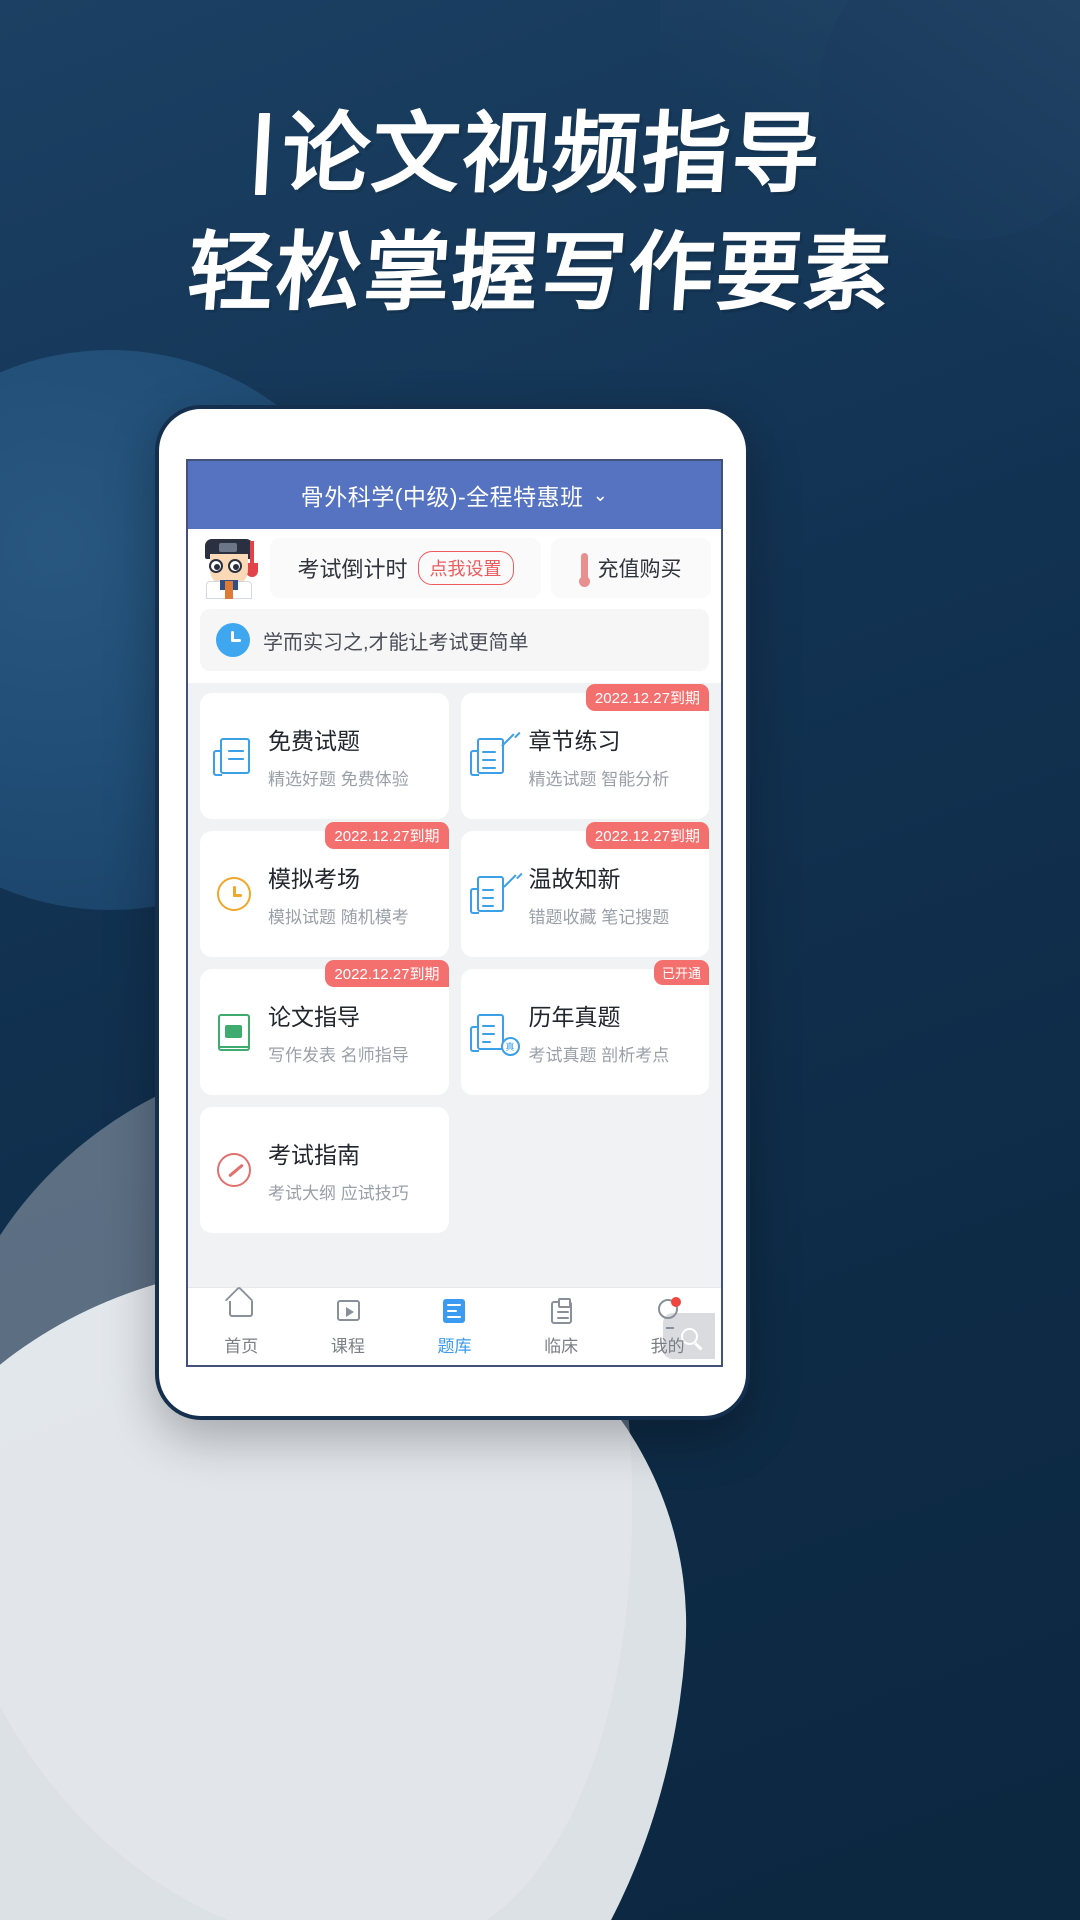 The width and height of the screenshot is (1080, 1920). I want to click on tab-label: 题库, so click(454, 1346).